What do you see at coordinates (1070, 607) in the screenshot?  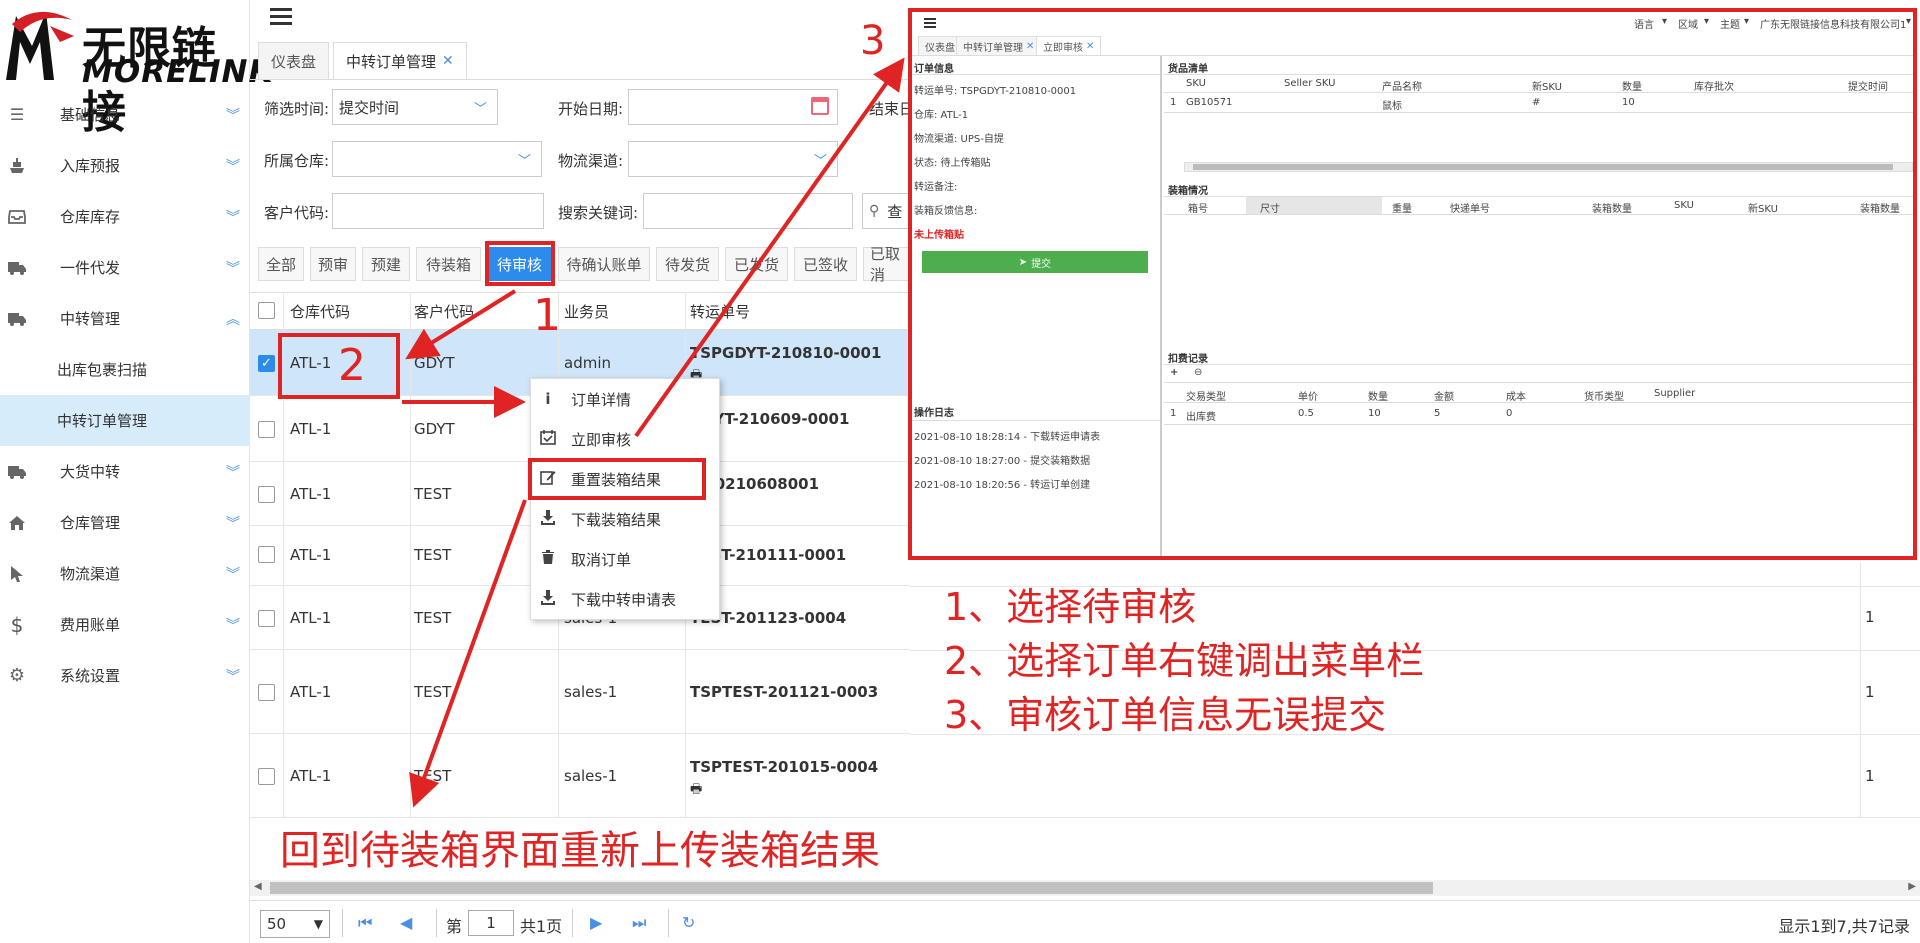 I see `annotation-step: 1、选择待审核` at bounding box center [1070, 607].